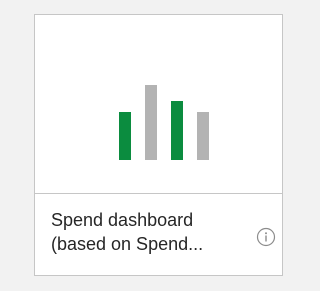 This screenshot has height=291, width=320. I want to click on tile-divider, so click(158, 193).